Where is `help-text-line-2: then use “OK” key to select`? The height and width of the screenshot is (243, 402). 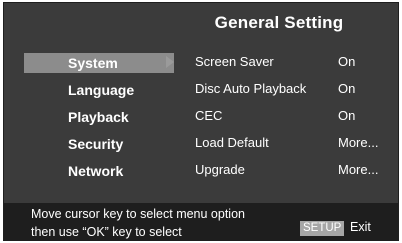 help-text-line-2: then use “OK” key to select is located at coordinates (106, 232).